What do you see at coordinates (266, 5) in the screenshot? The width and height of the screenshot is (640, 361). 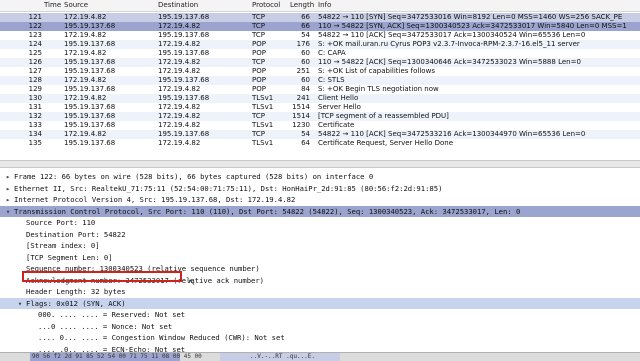 I see `column-protocol: Protocol` at bounding box center [266, 5].